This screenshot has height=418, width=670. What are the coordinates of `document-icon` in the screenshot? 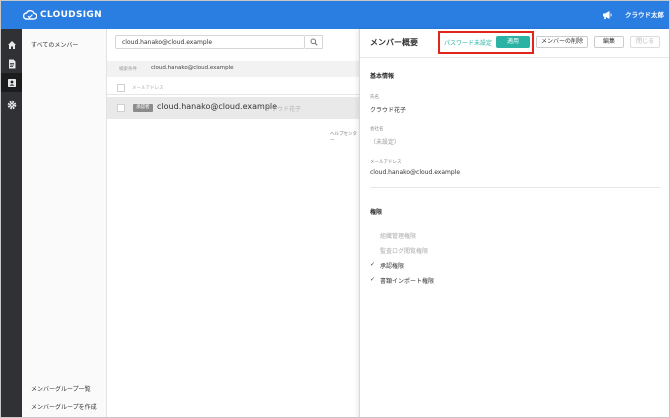 It's located at (11, 63).